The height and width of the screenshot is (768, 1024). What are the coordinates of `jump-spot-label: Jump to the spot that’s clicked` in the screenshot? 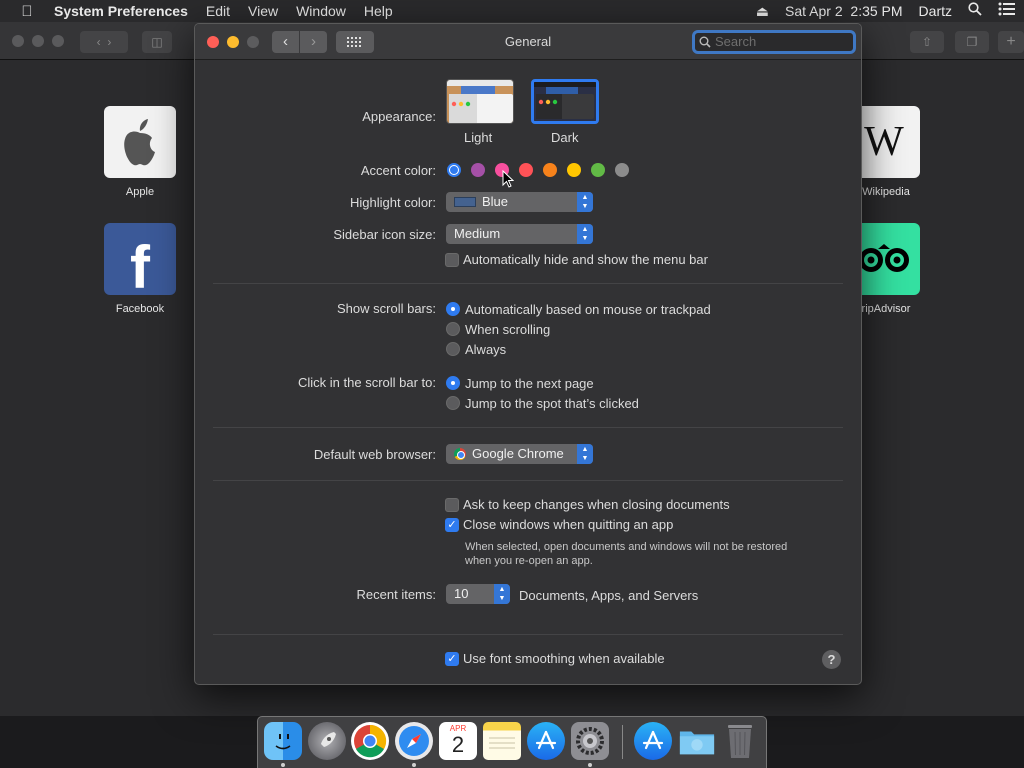 It's located at (552, 403).